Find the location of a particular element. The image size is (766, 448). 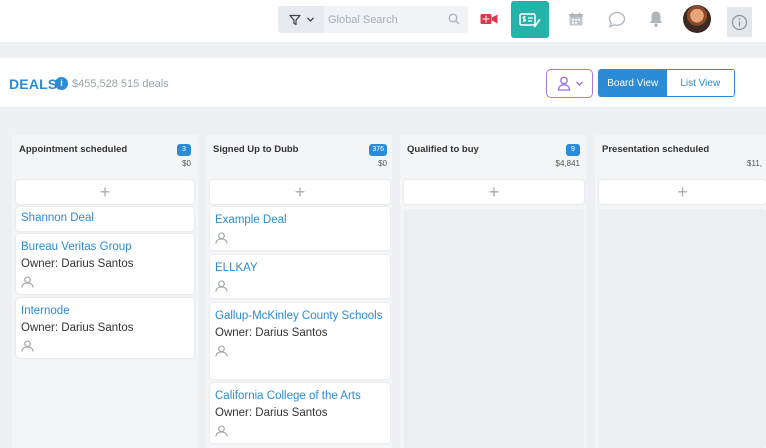

info-badge-icon: i is located at coordinates (61, 83).